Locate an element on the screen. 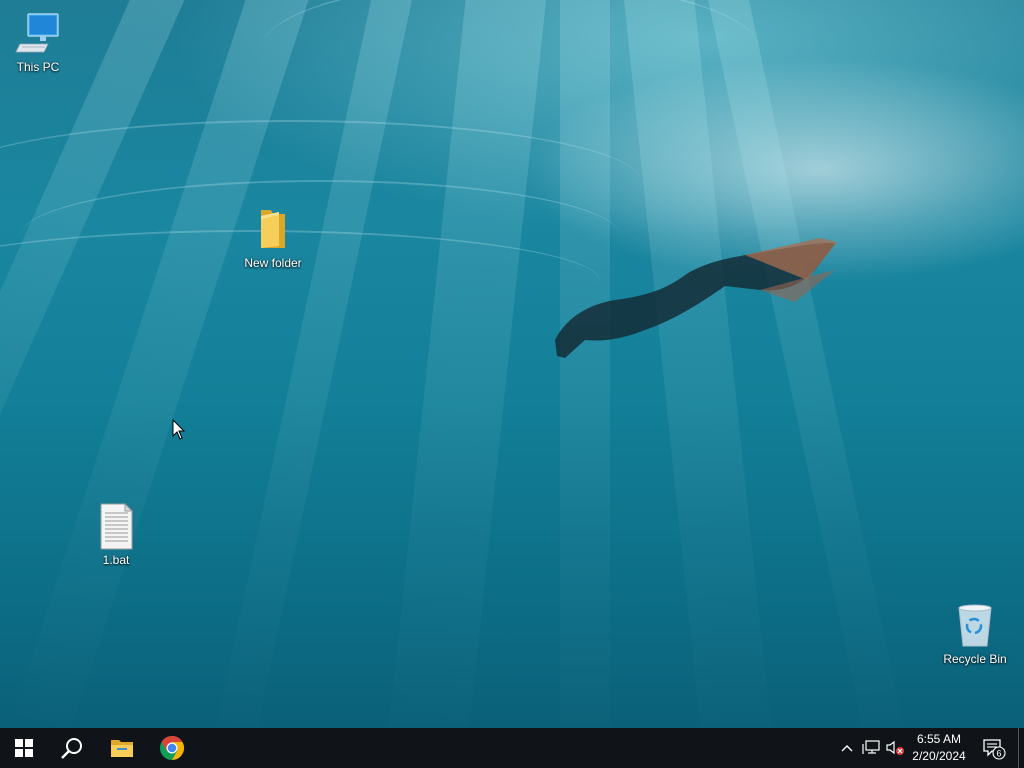 The image size is (1024, 768). windows-logo-icon is located at coordinates (24, 748).